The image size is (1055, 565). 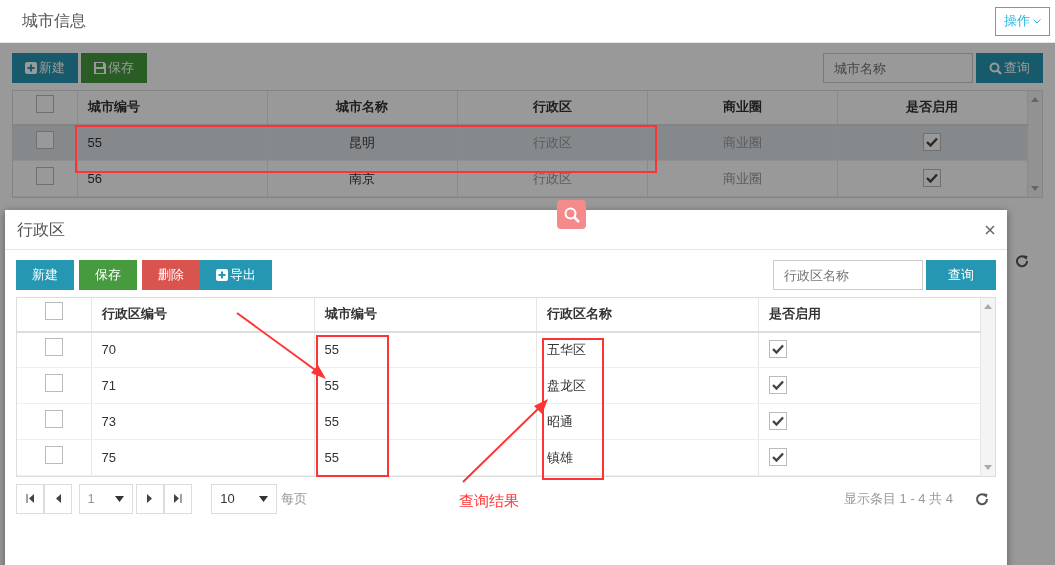 What do you see at coordinates (171, 275) in the screenshot?
I see `delete-button: 删除` at bounding box center [171, 275].